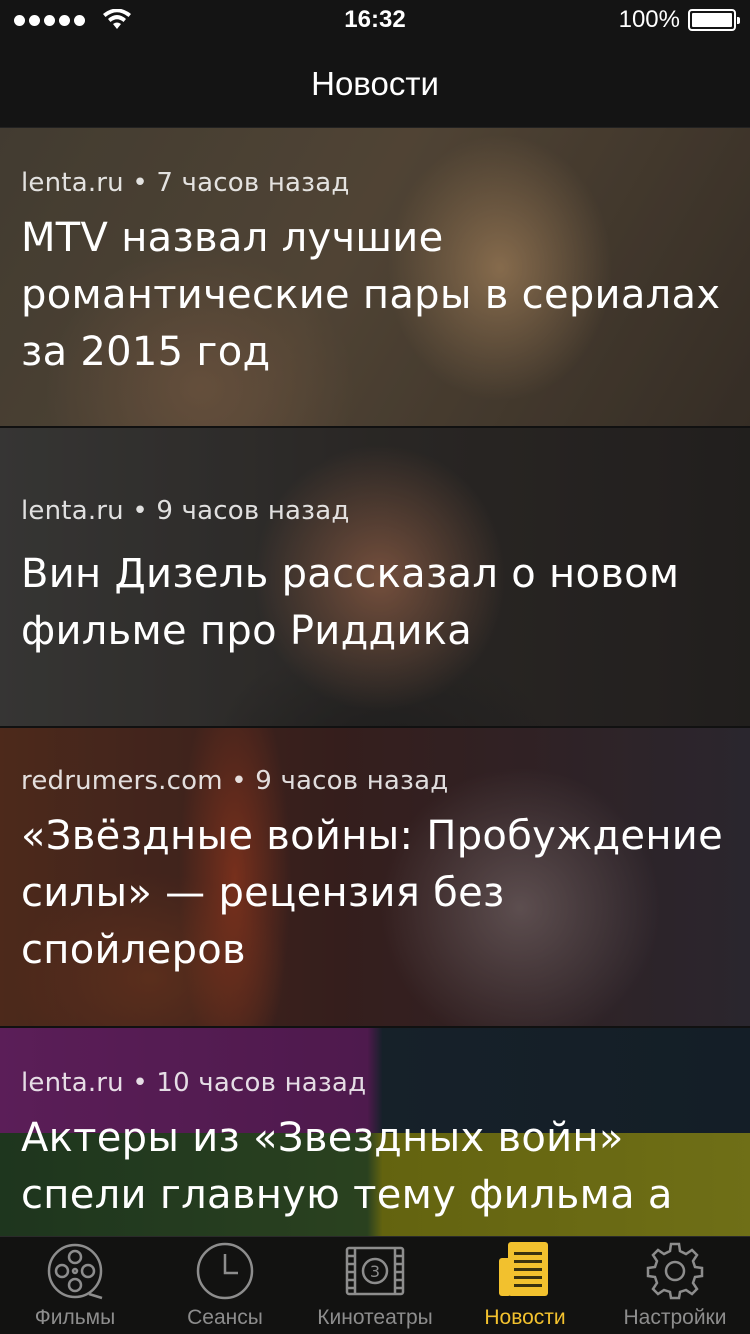  I want to click on navigation-bar: Новости, so click(375, 84).